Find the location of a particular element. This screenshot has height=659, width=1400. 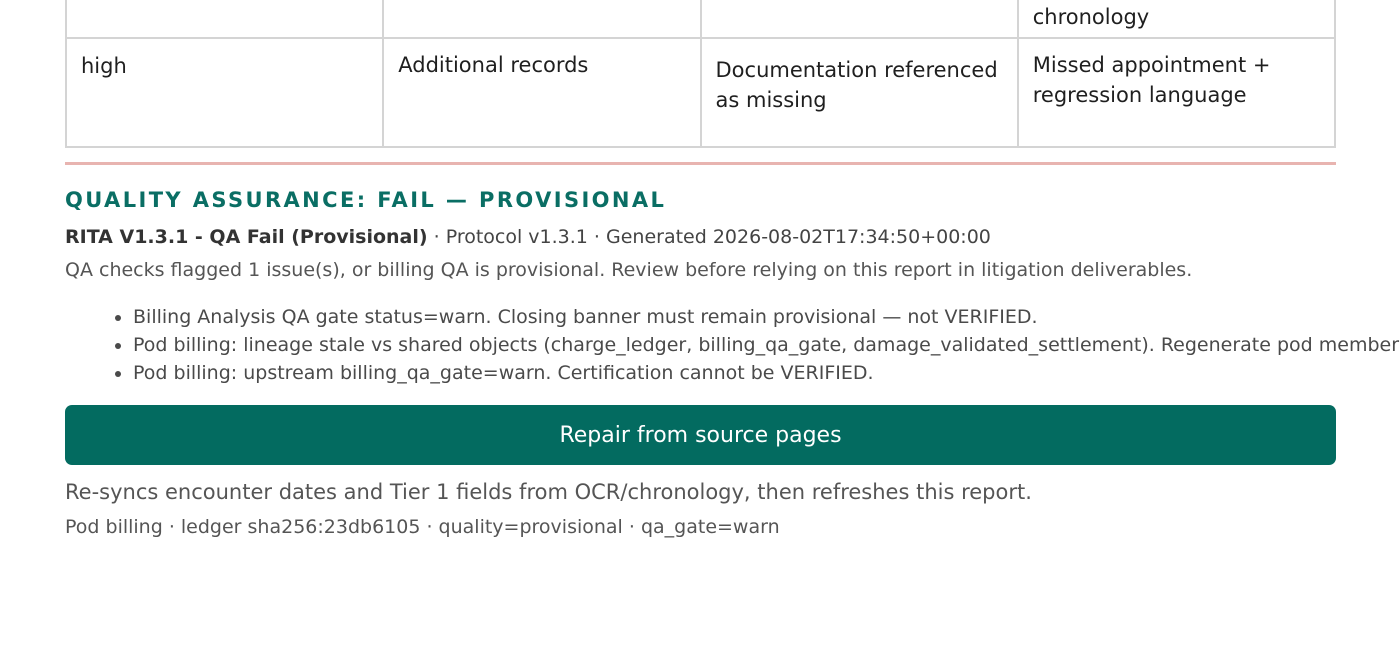

table-cell-category: Additional records is located at coordinates (542, 92).